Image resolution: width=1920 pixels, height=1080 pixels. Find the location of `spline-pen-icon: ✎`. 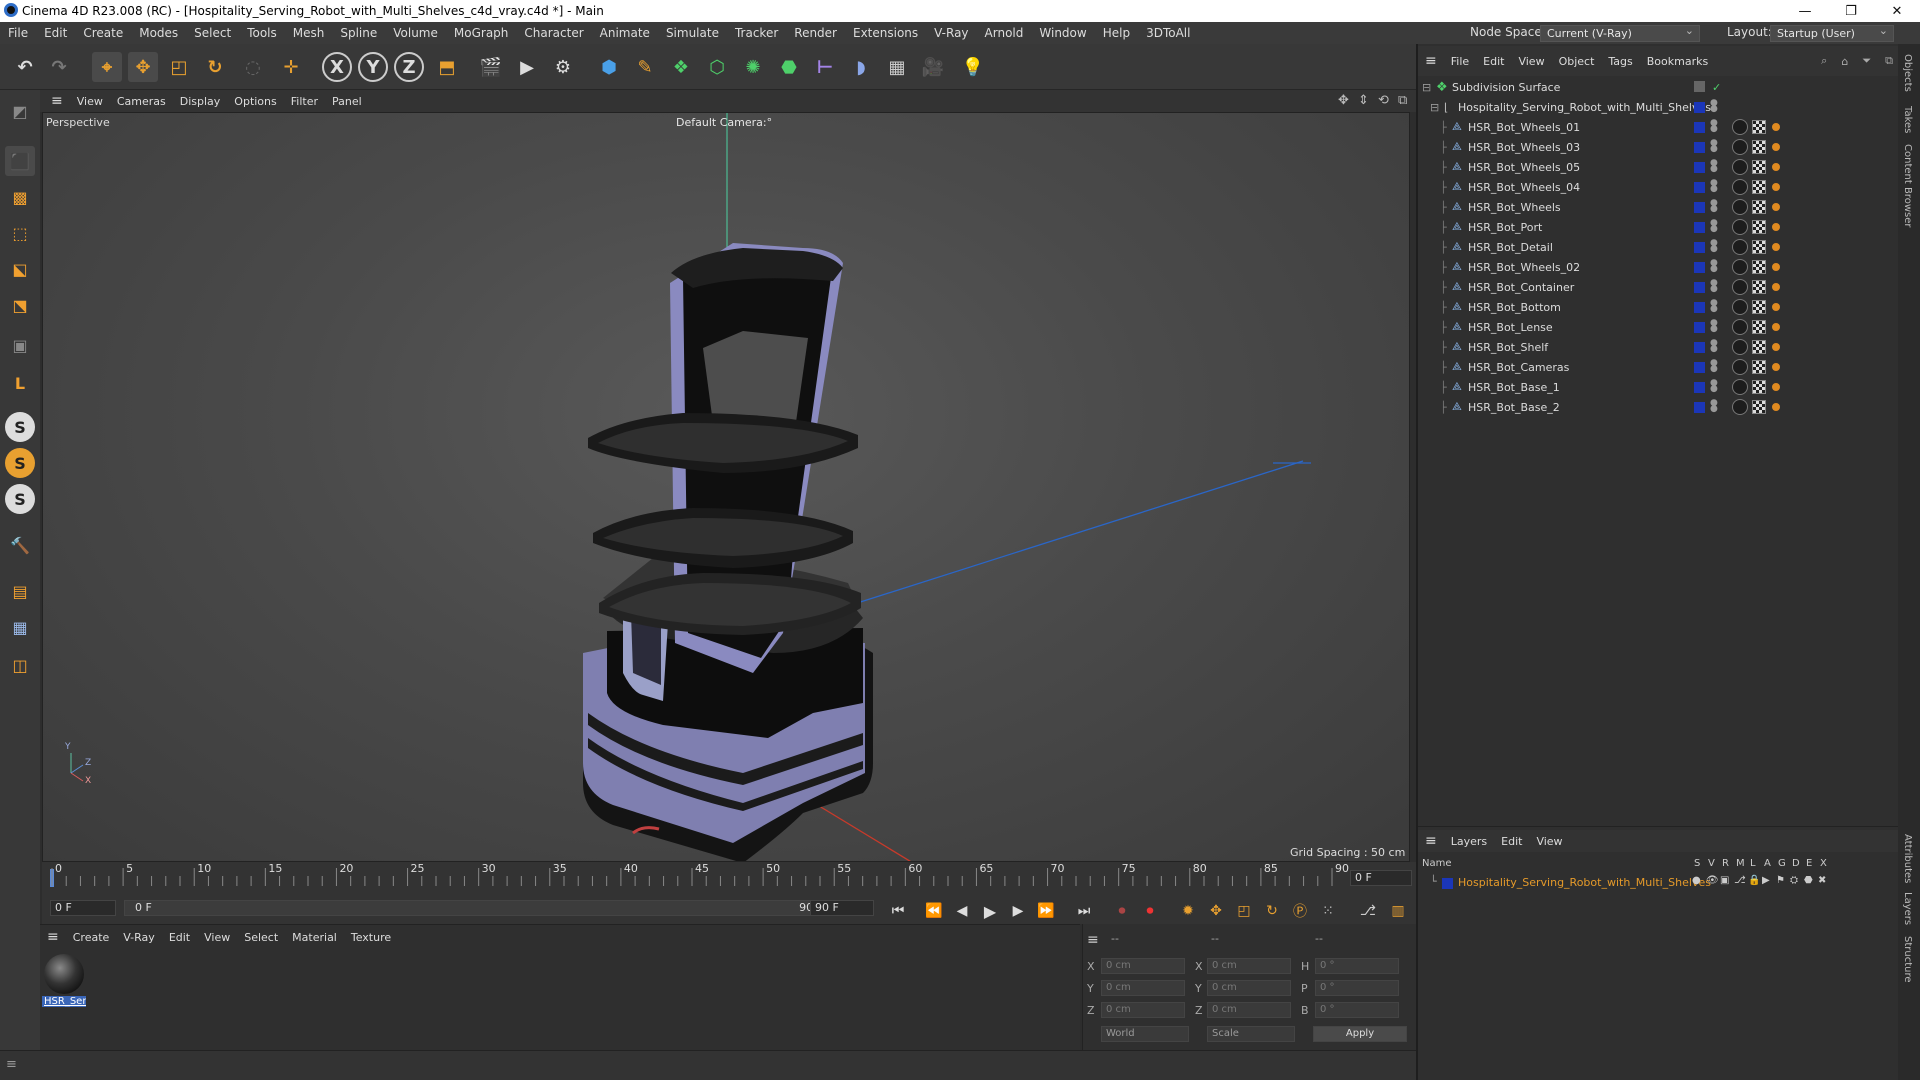

spline-pen-icon: ✎ is located at coordinates (645, 67).